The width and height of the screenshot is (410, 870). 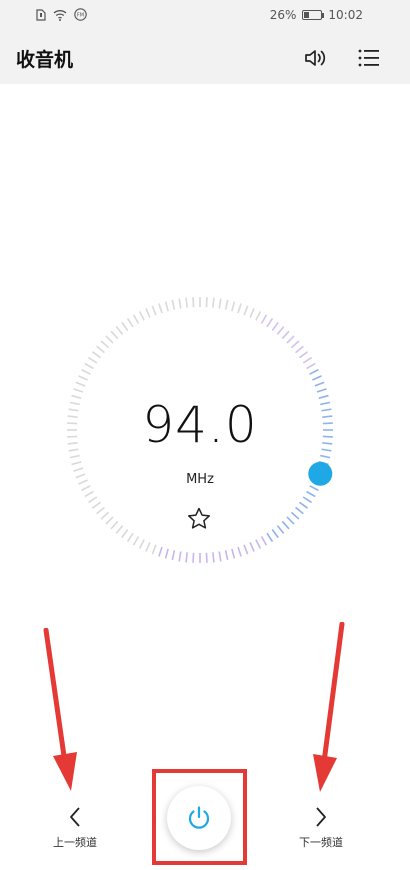 I want to click on next-channel-button: 下一频道, so click(x=321, y=828).